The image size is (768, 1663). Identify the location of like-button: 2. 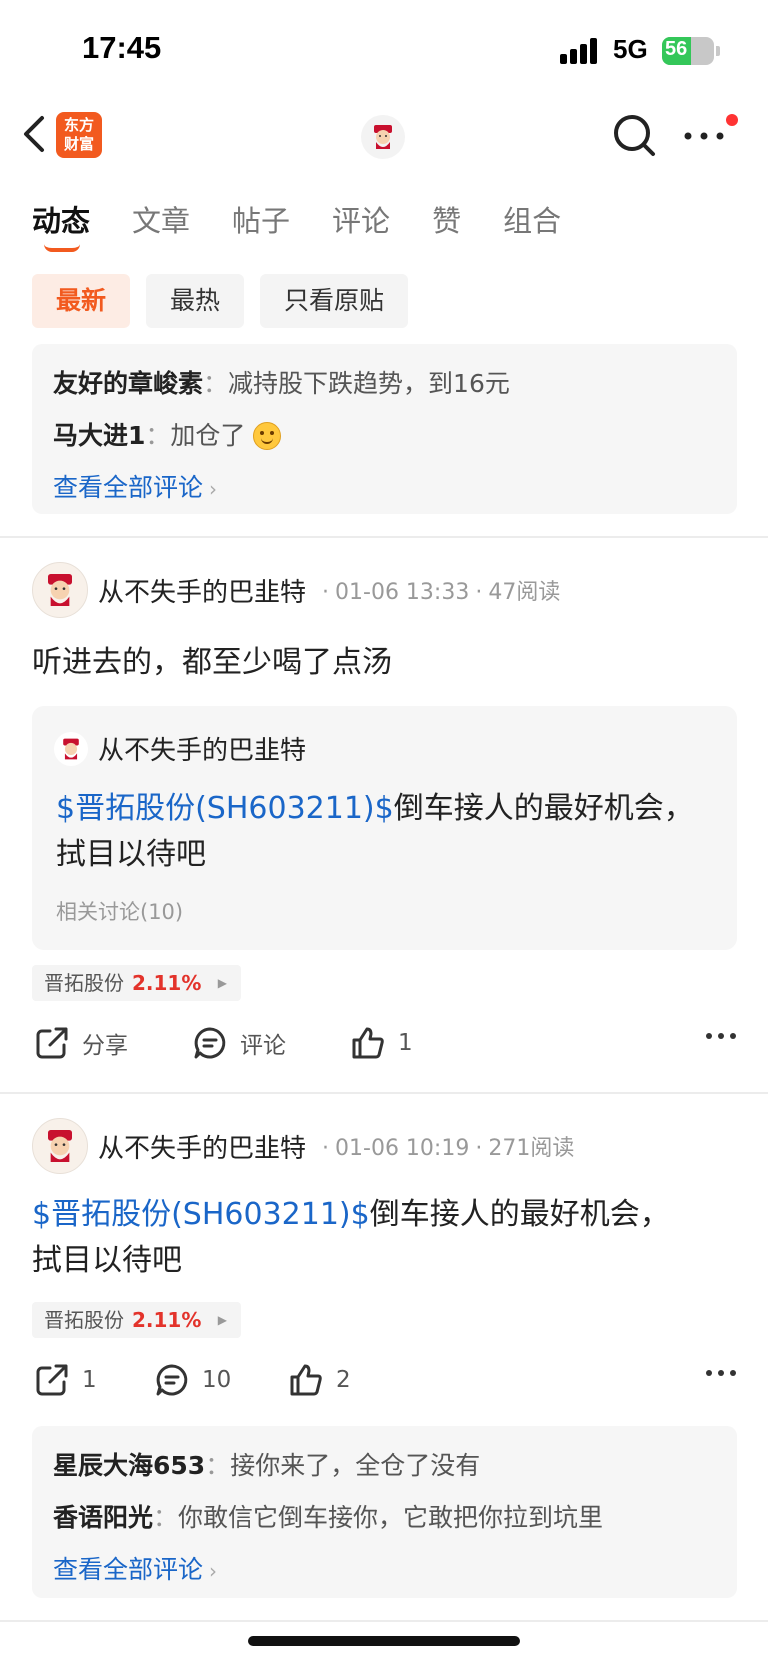
(319, 1380).